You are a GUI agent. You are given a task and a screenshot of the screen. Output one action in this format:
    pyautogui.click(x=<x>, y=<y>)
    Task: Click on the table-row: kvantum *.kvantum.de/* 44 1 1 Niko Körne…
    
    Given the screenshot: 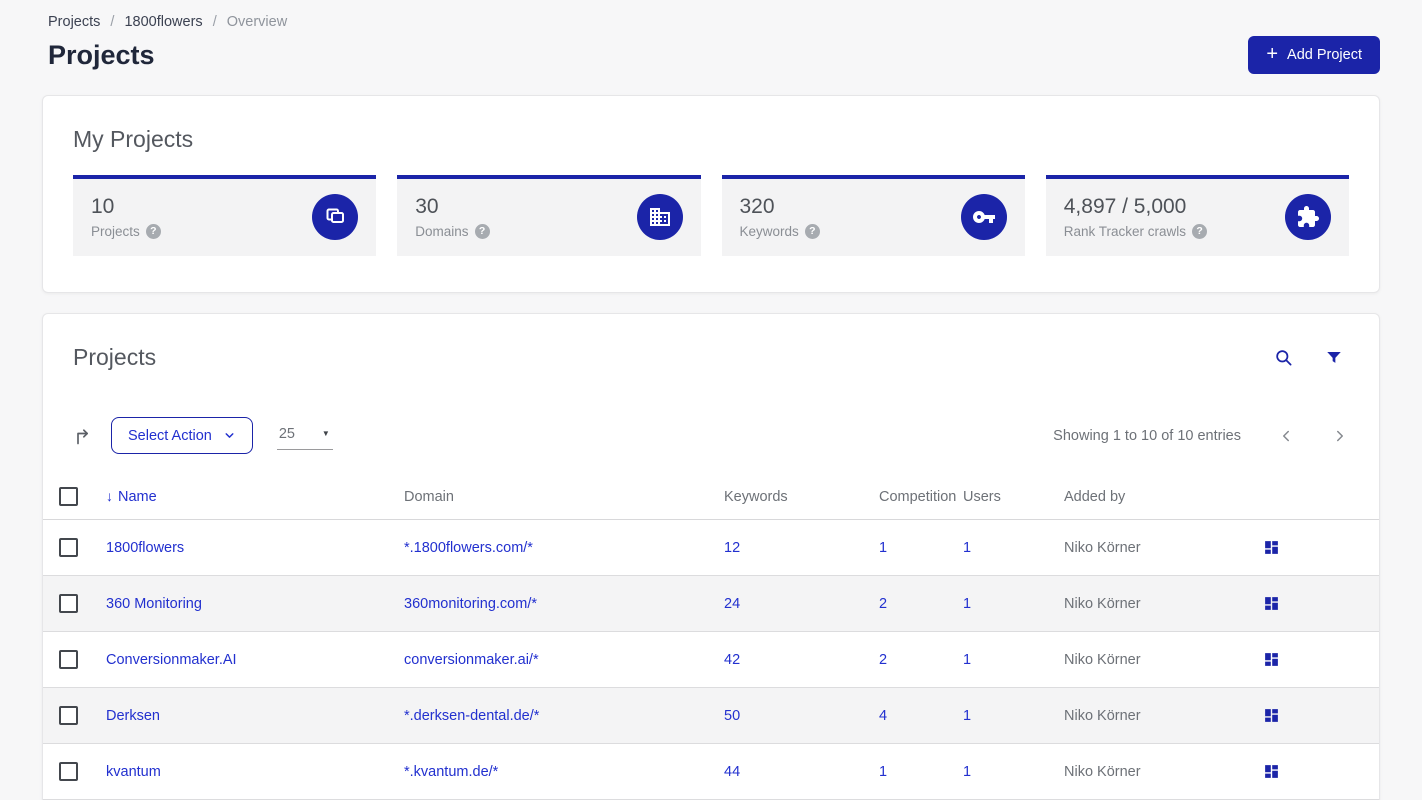 What is the action you would take?
    pyautogui.click(x=711, y=771)
    